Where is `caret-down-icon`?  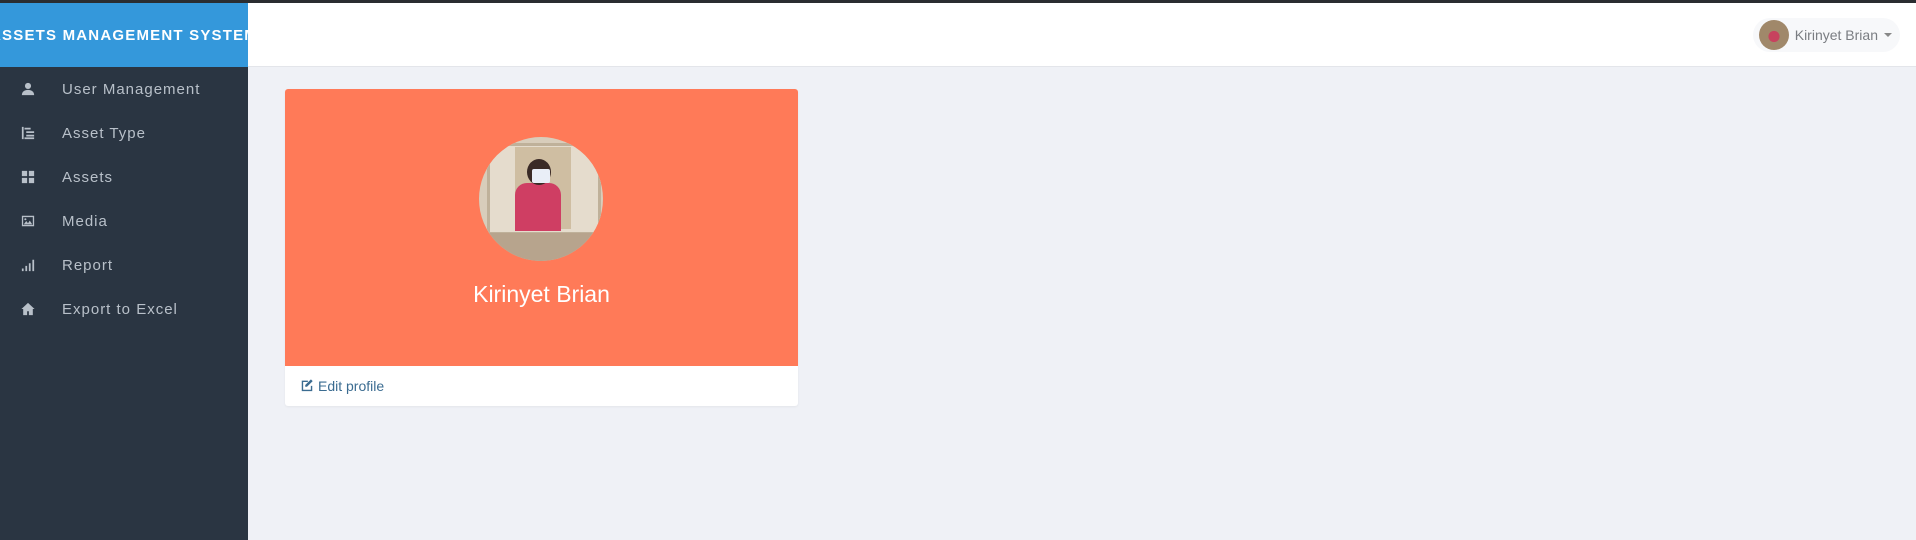
caret-down-icon is located at coordinates (1888, 35).